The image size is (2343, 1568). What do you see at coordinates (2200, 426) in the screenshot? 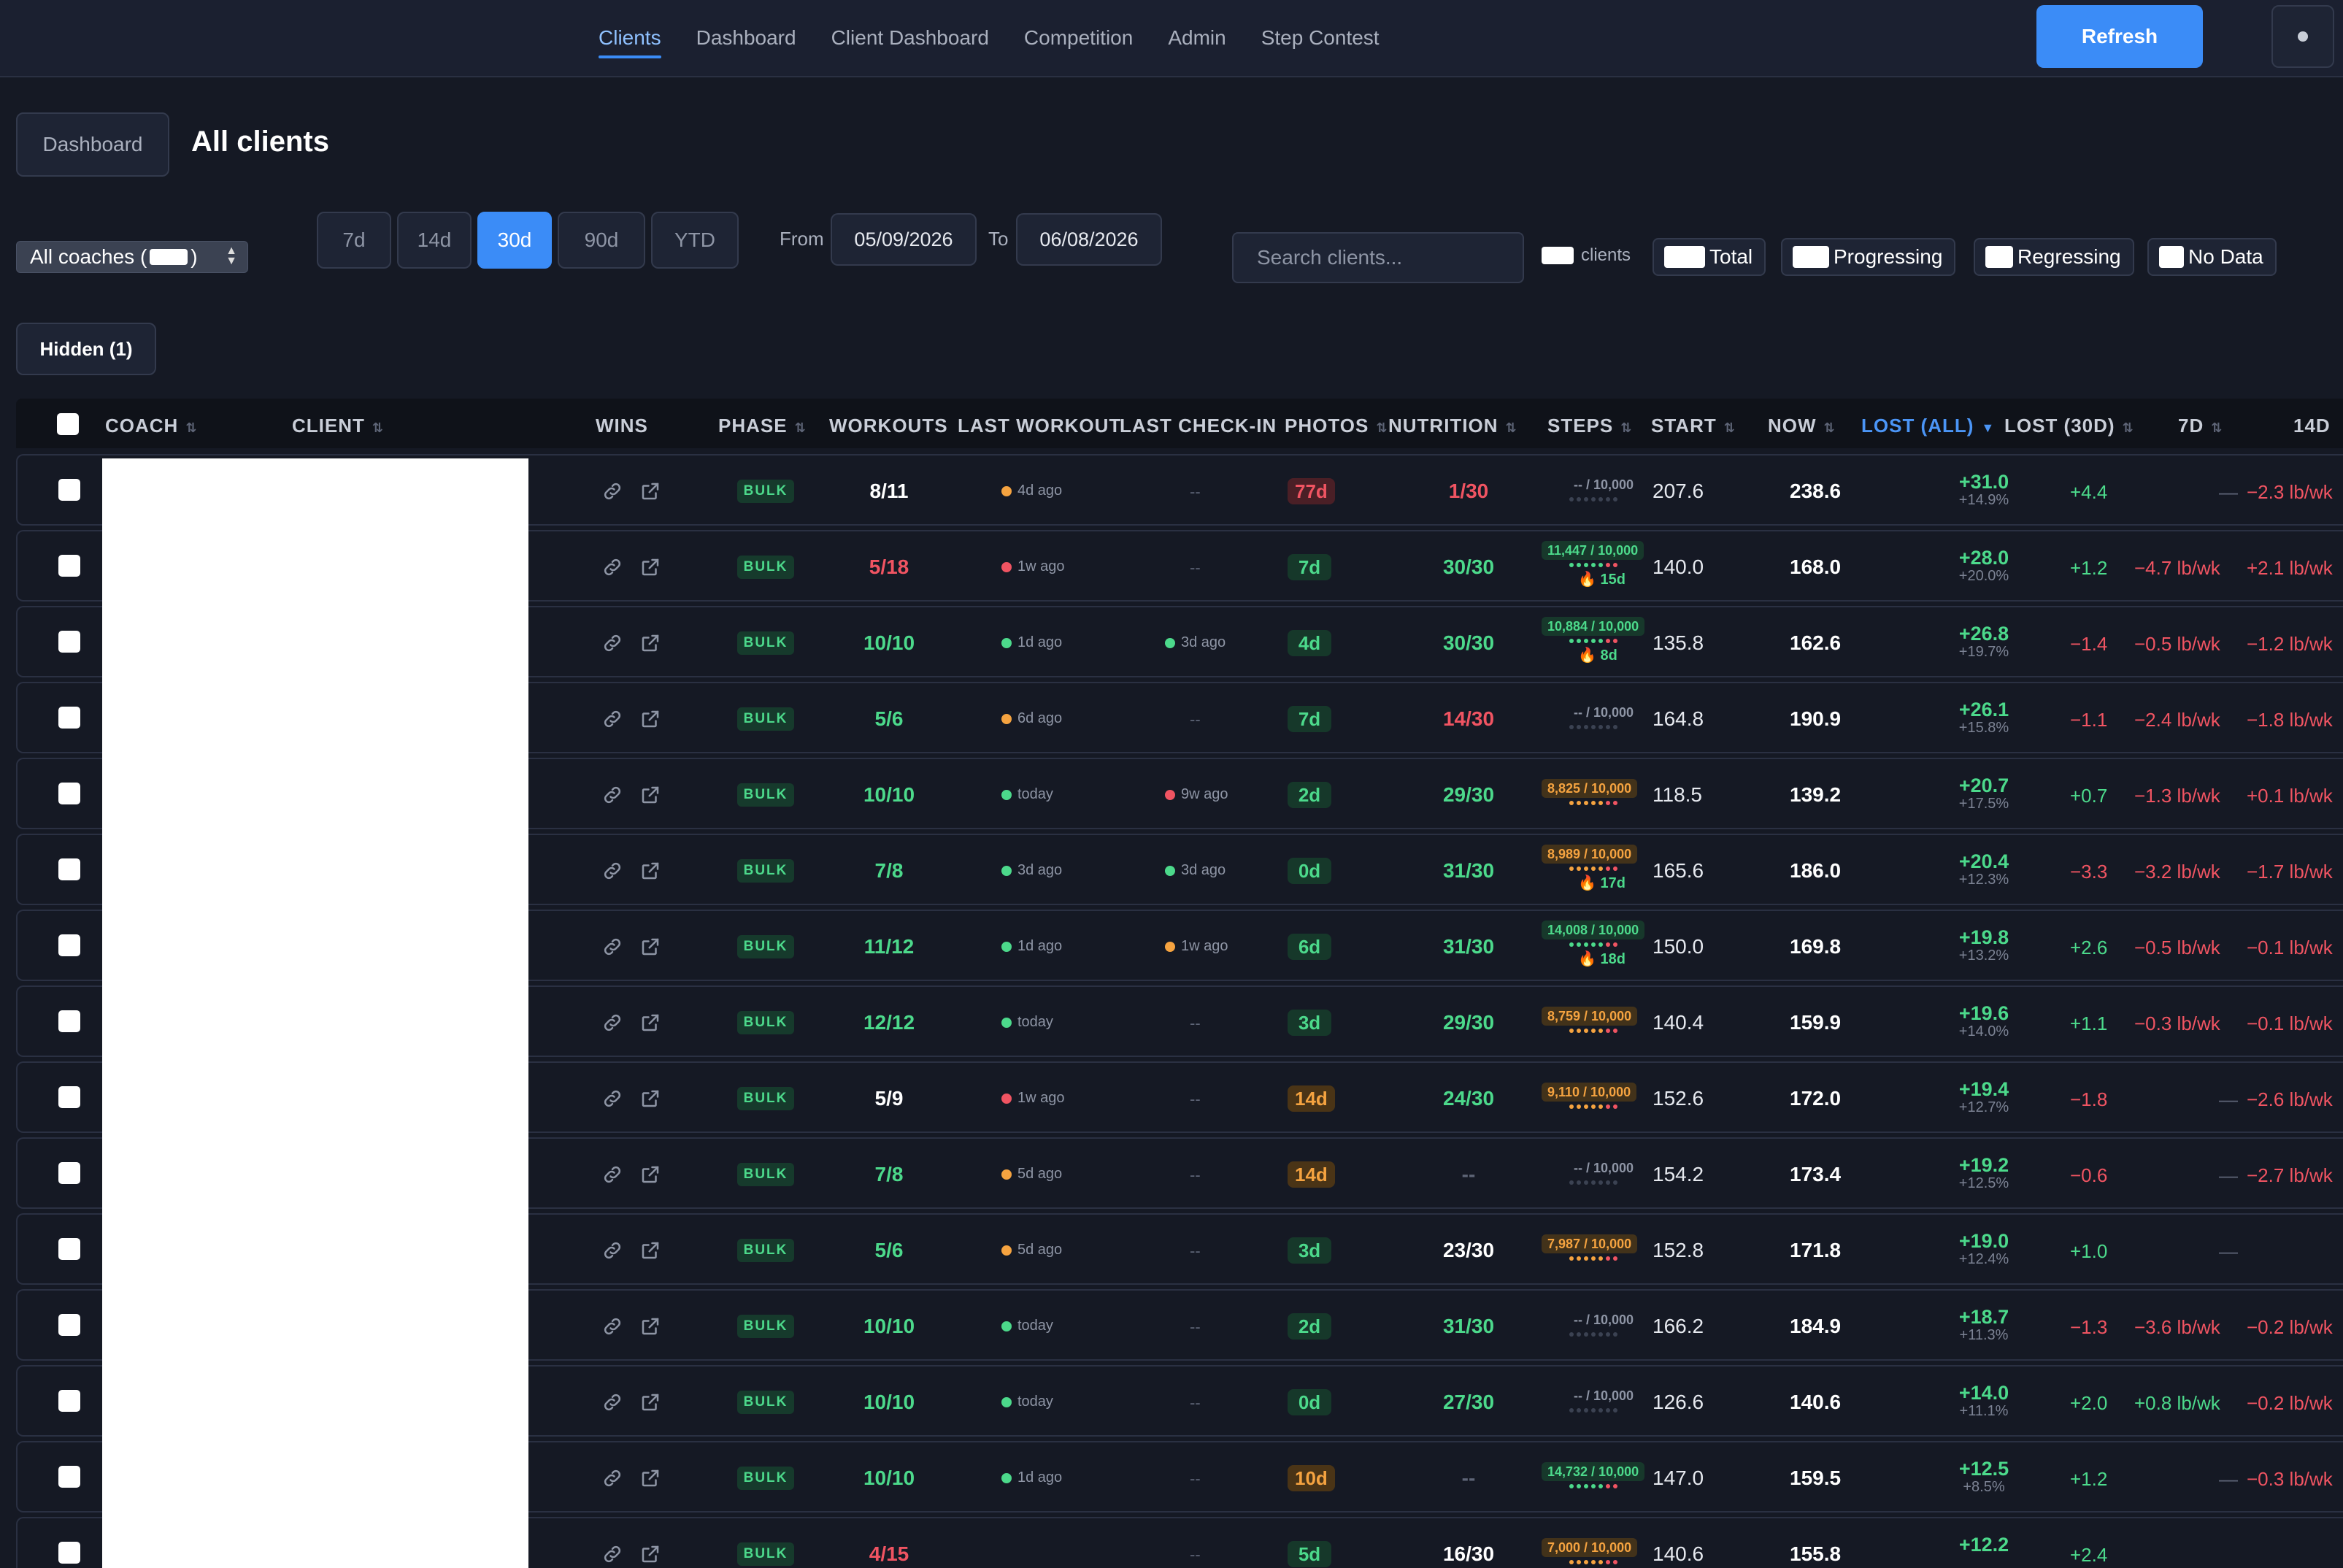
I see `column-header-d7: 7D ⇅` at bounding box center [2200, 426].